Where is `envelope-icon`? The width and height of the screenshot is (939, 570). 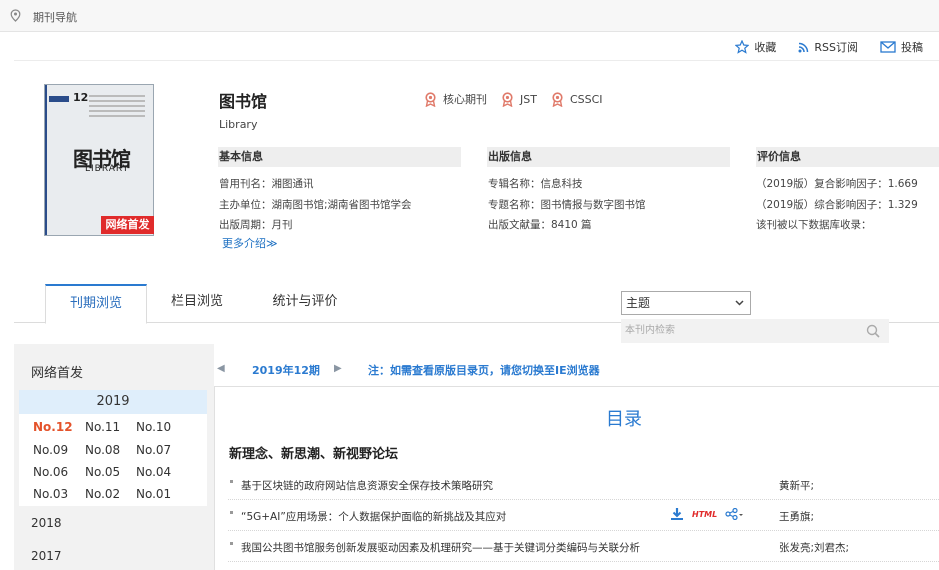
envelope-icon is located at coordinates (888, 47).